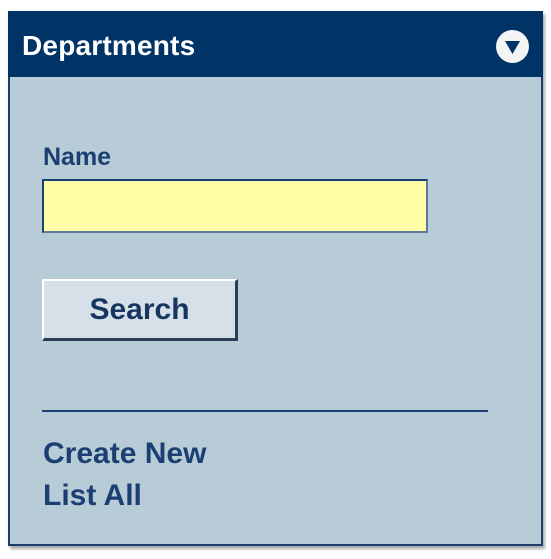  I want to click on panel-header: Departments, so click(275, 44).